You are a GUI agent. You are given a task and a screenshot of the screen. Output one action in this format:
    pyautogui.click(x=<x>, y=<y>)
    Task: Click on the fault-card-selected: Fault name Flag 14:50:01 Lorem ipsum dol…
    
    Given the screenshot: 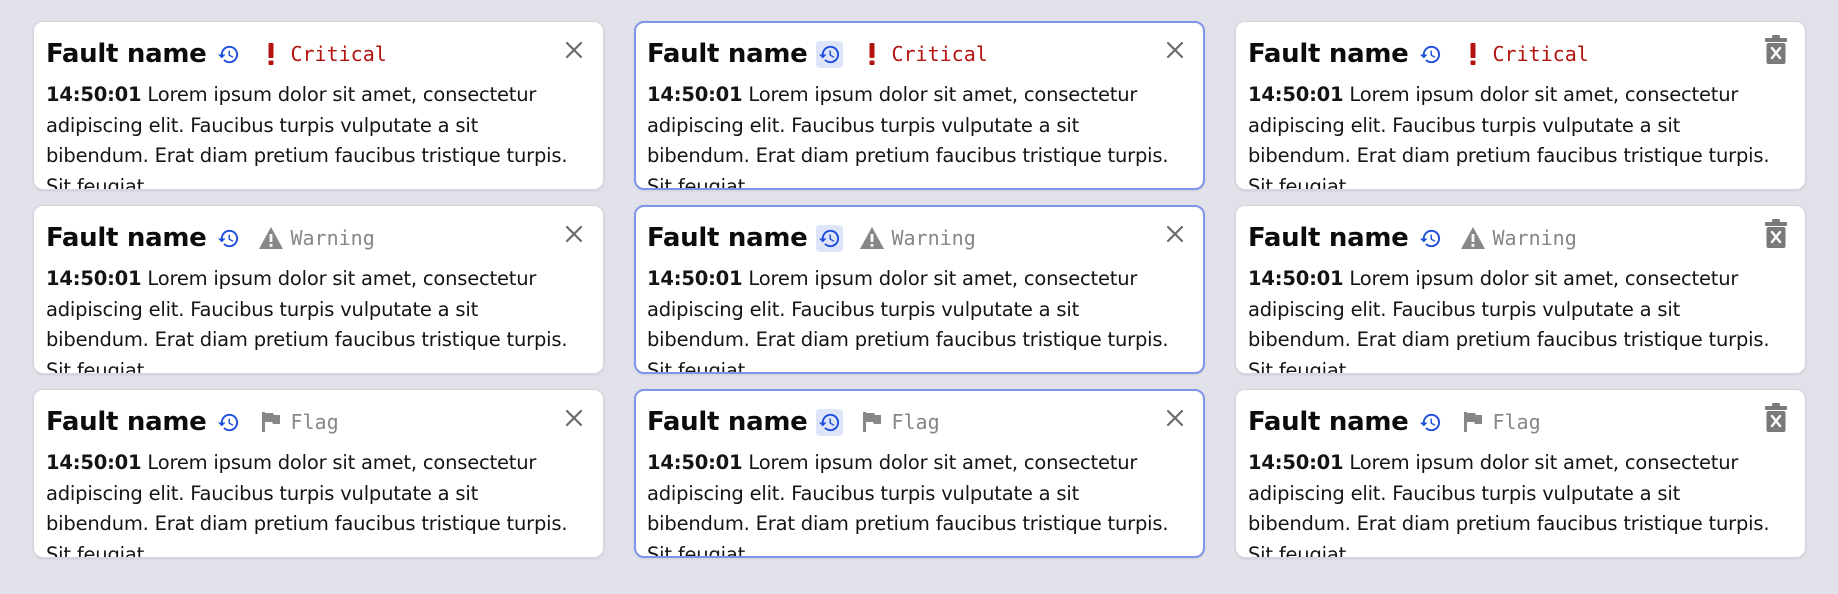 What is the action you would take?
    pyautogui.click(x=919, y=473)
    